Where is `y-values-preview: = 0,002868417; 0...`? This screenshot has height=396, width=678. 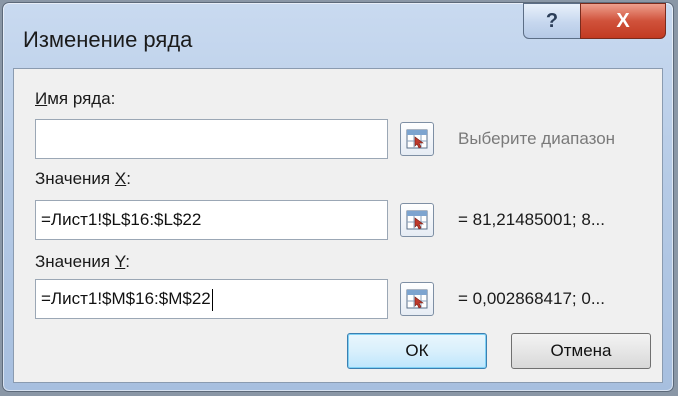
y-values-preview: = 0,002868417; 0... is located at coordinates (531, 298).